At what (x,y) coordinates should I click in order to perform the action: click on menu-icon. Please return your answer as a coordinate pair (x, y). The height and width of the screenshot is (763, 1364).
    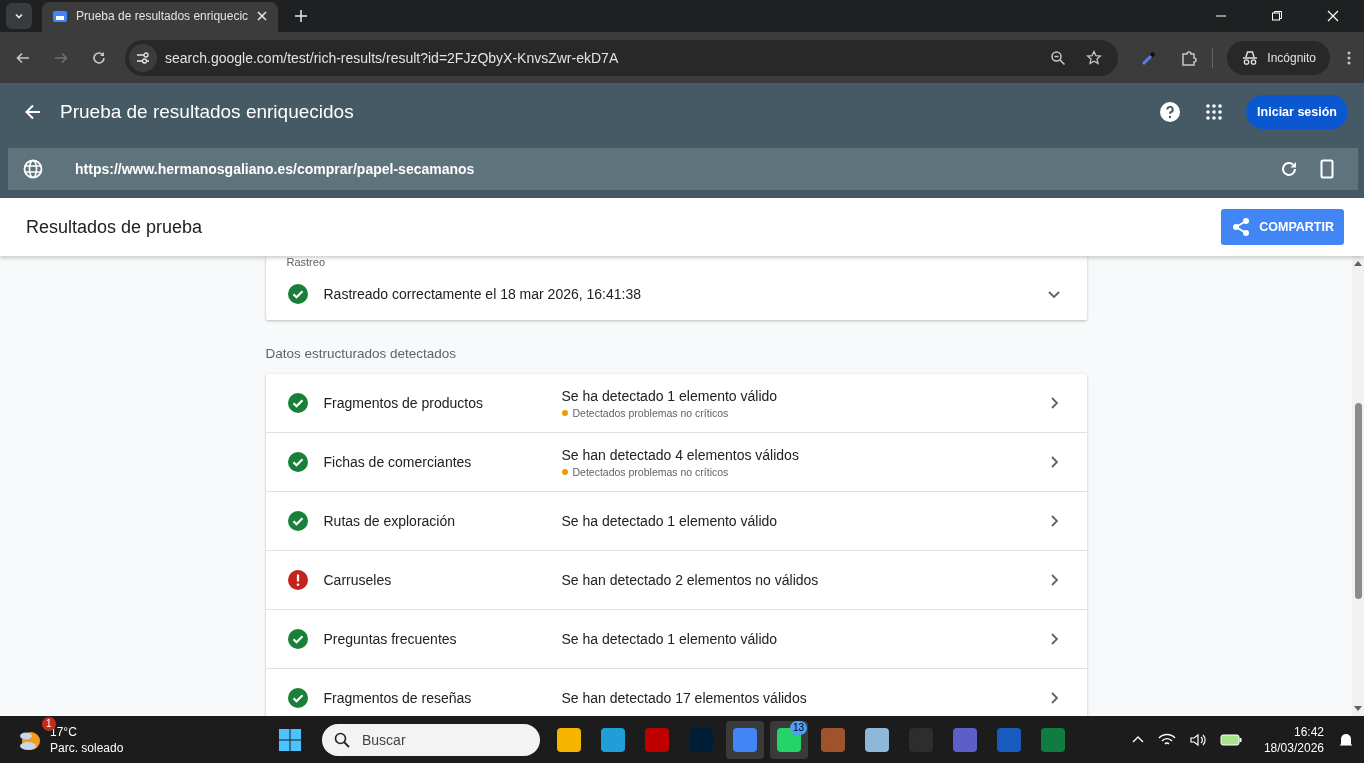
    Looking at the image, I should click on (1349, 57).